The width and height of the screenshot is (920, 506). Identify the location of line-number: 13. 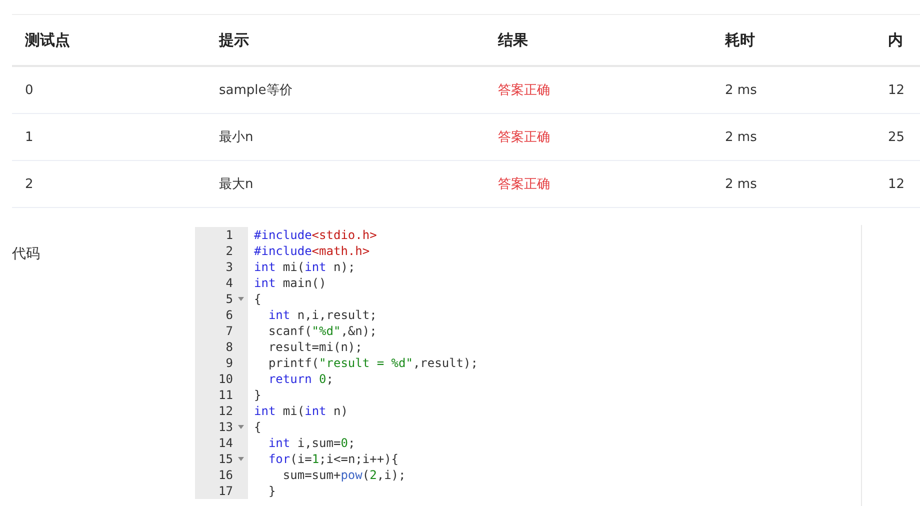
(225, 427).